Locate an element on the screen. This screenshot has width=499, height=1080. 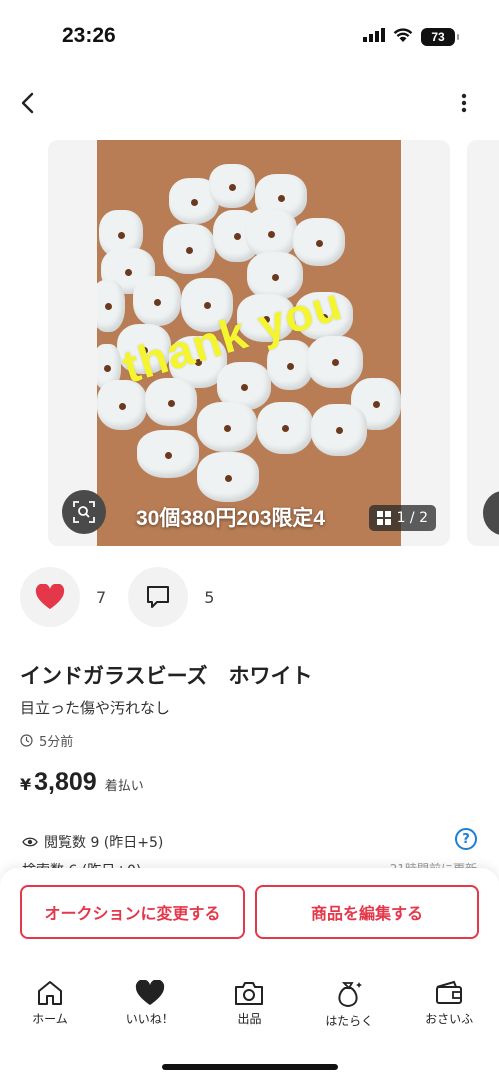
image-caption: 30個380円203限定4 is located at coordinates (231, 518).